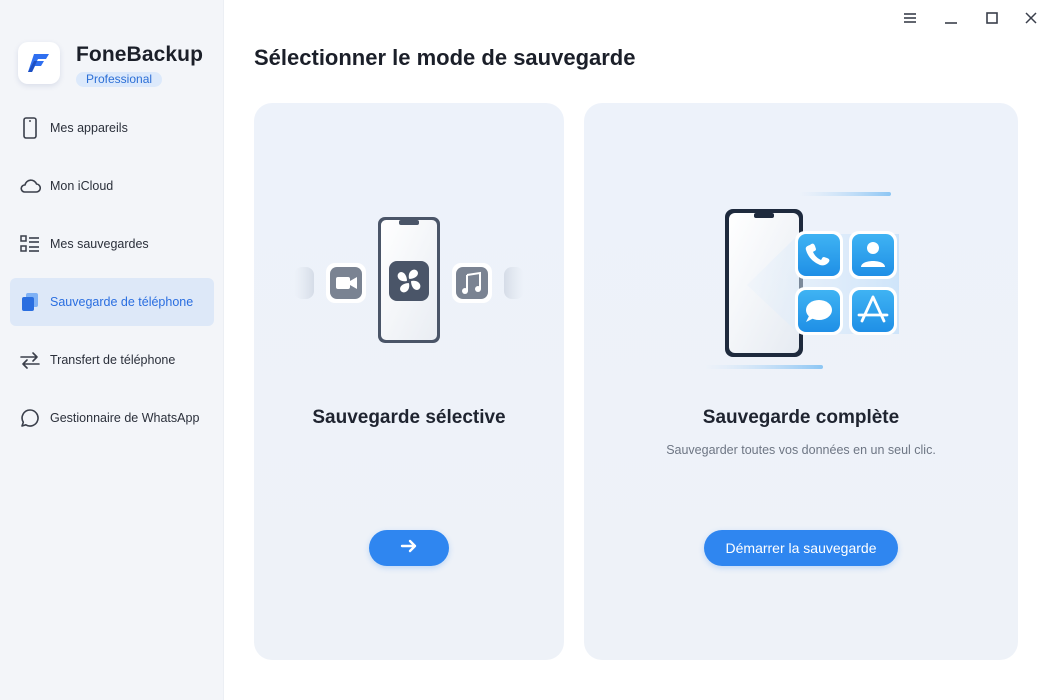 The height and width of the screenshot is (700, 1050). What do you see at coordinates (802, 280) in the screenshot?
I see `full-backup-illustration` at bounding box center [802, 280].